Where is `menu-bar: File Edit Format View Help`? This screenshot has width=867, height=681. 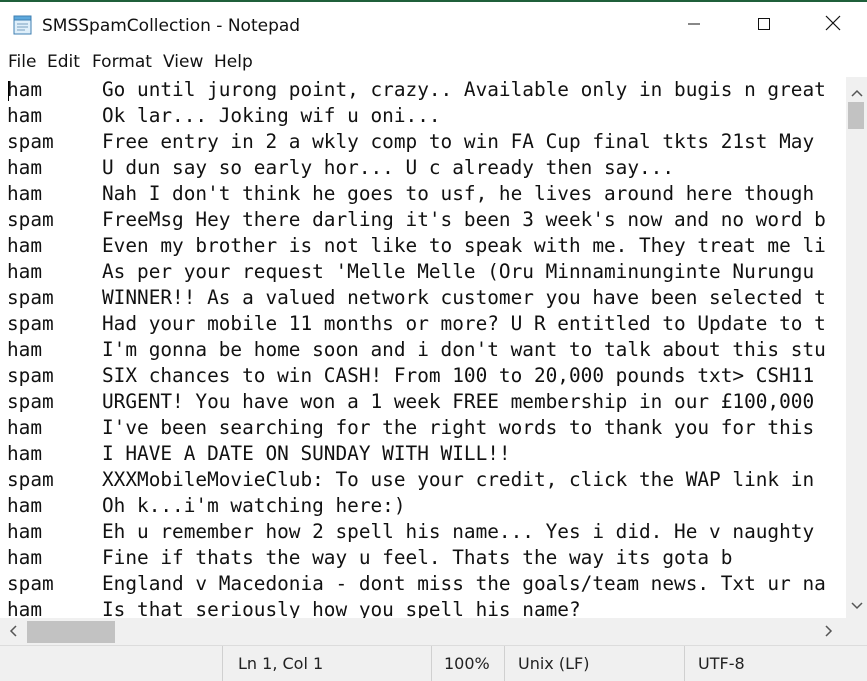 menu-bar: File Edit Format View Help is located at coordinates (433, 62).